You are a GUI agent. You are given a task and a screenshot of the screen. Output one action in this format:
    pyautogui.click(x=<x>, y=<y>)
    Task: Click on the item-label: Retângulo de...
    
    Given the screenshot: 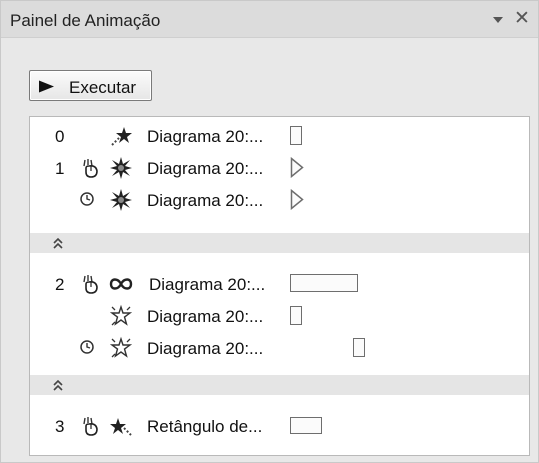 What is the action you would take?
    pyautogui.click(x=205, y=426)
    